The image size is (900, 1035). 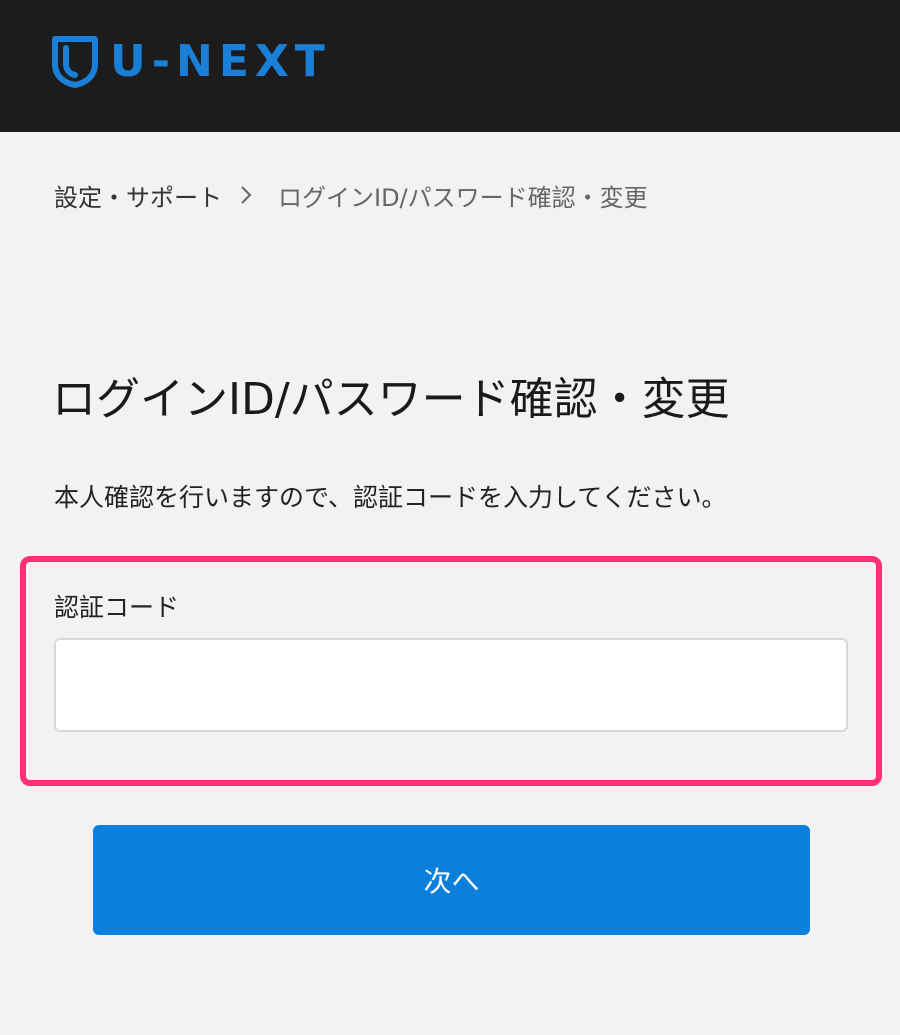 I want to click on breadcrumb-link-settings-support: 設定・サポート, so click(x=138, y=195).